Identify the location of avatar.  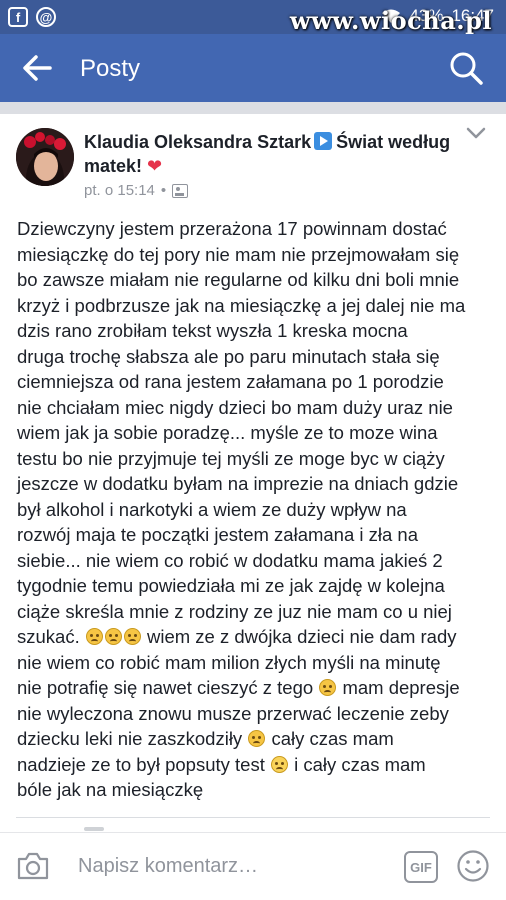
(45, 157).